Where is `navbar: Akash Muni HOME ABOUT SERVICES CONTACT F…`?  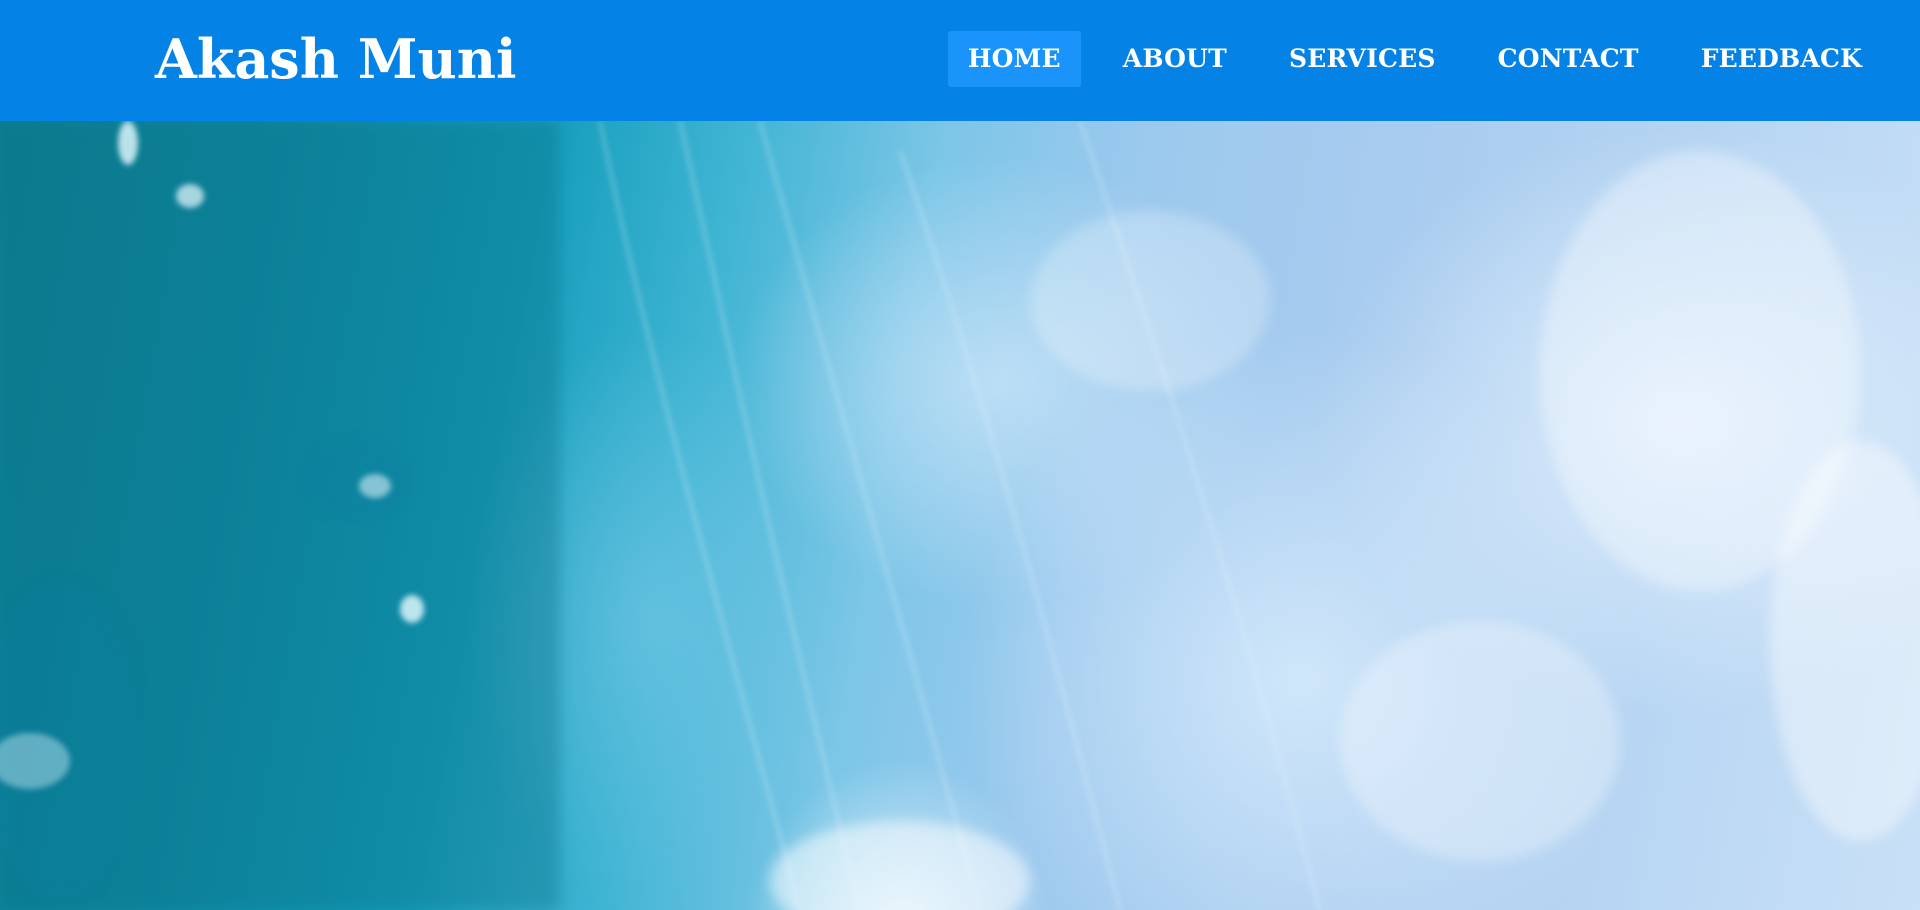 navbar: Akash Muni HOME ABOUT SERVICES CONTACT F… is located at coordinates (960, 60).